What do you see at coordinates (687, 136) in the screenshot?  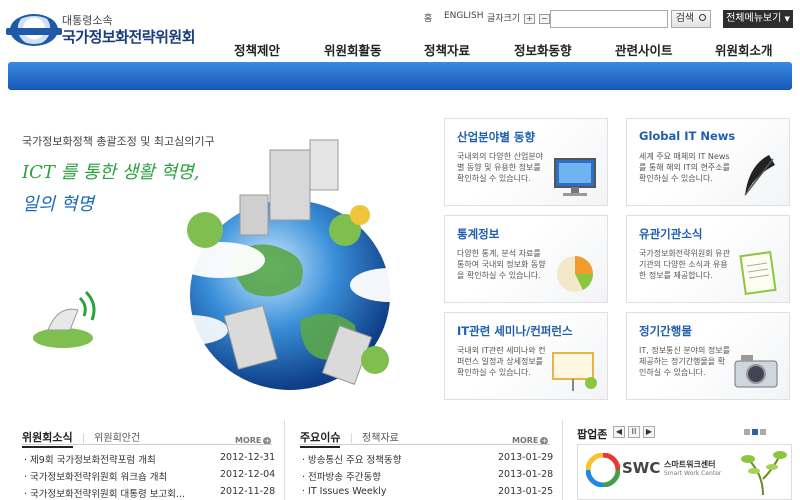 I see `card-title: Global IT News` at bounding box center [687, 136].